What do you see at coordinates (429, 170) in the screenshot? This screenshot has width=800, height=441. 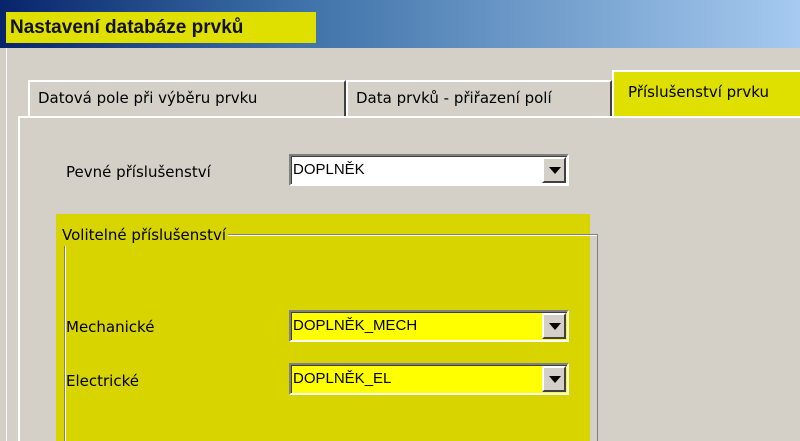 I see `fixed-accessories-combo: DOPLNĚK` at bounding box center [429, 170].